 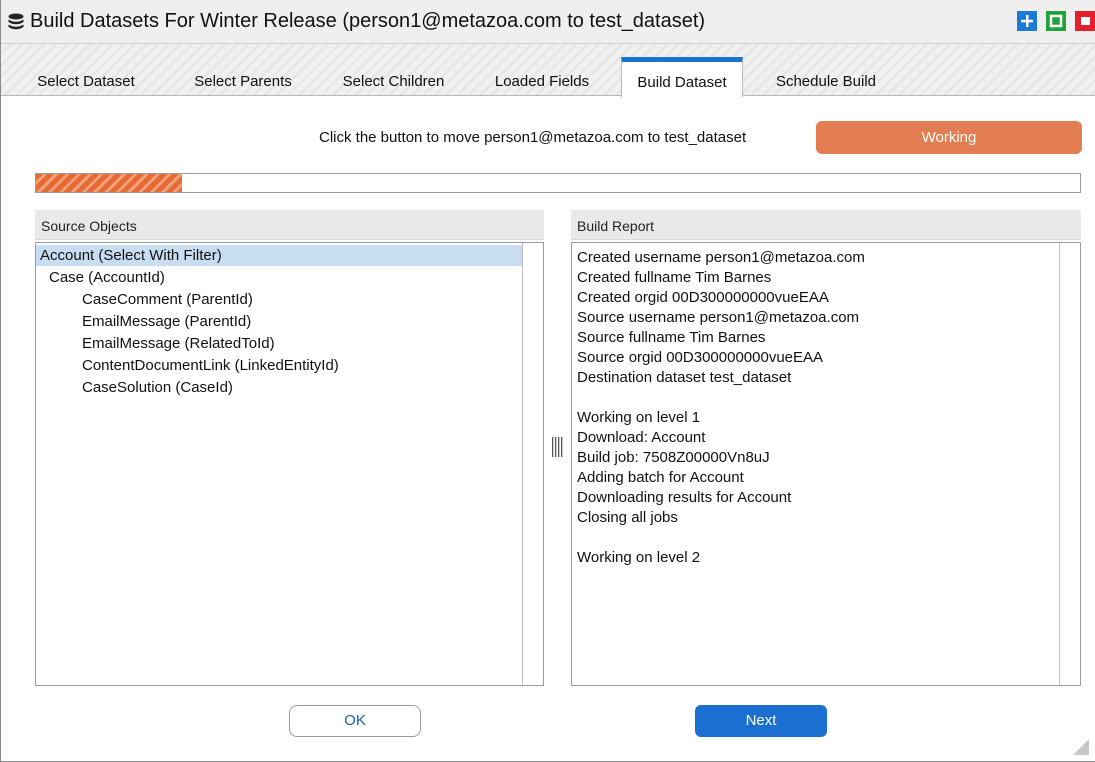 I want to click on plus-icon, so click(x=1027, y=21).